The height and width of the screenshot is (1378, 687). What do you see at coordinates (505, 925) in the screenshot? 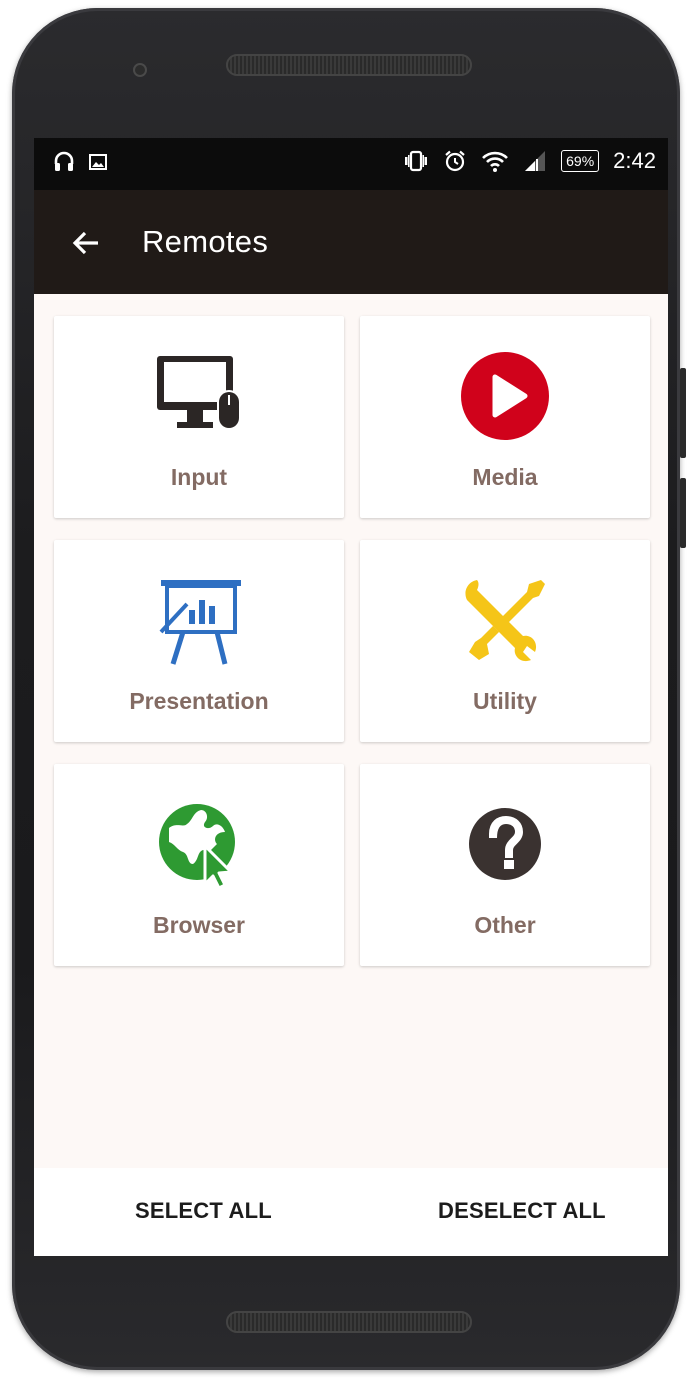
I see `tile-label: Other` at bounding box center [505, 925].